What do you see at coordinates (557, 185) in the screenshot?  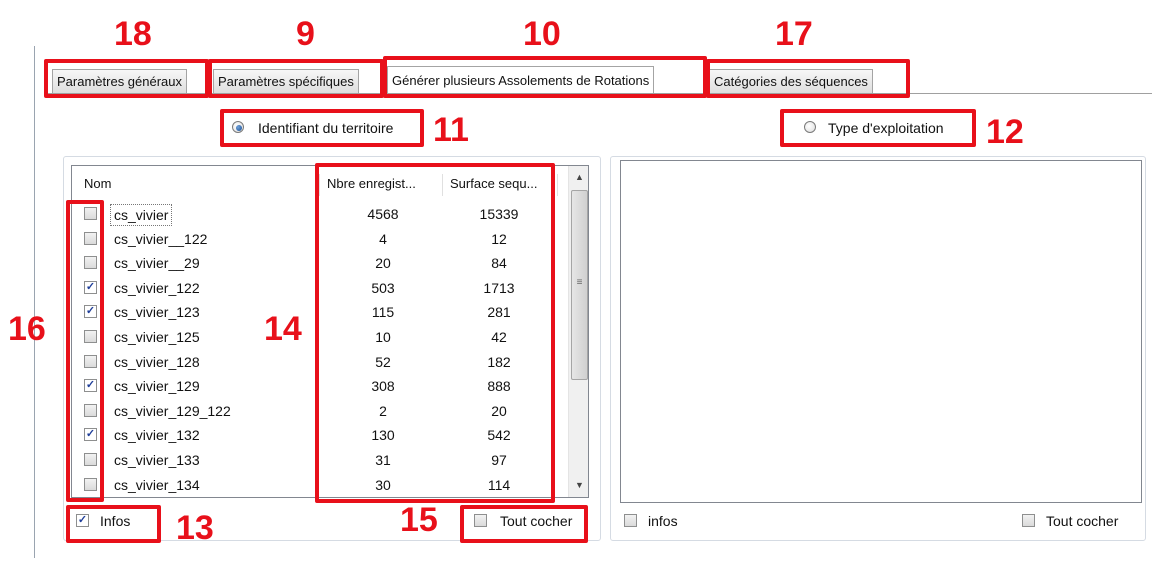 I see `column-divider` at bounding box center [557, 185].